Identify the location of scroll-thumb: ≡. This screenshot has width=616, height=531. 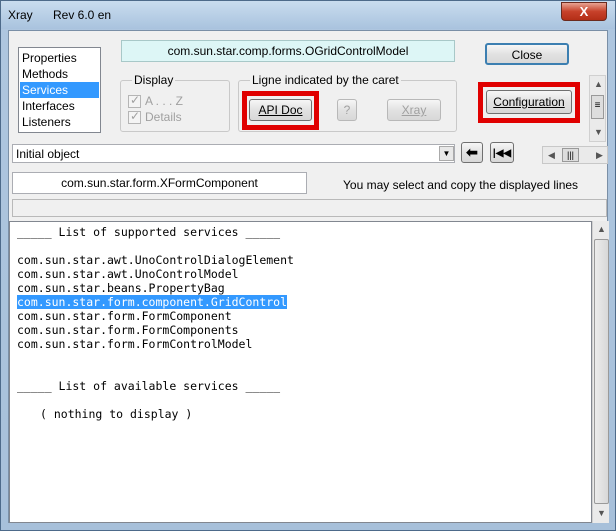
(597, 107).